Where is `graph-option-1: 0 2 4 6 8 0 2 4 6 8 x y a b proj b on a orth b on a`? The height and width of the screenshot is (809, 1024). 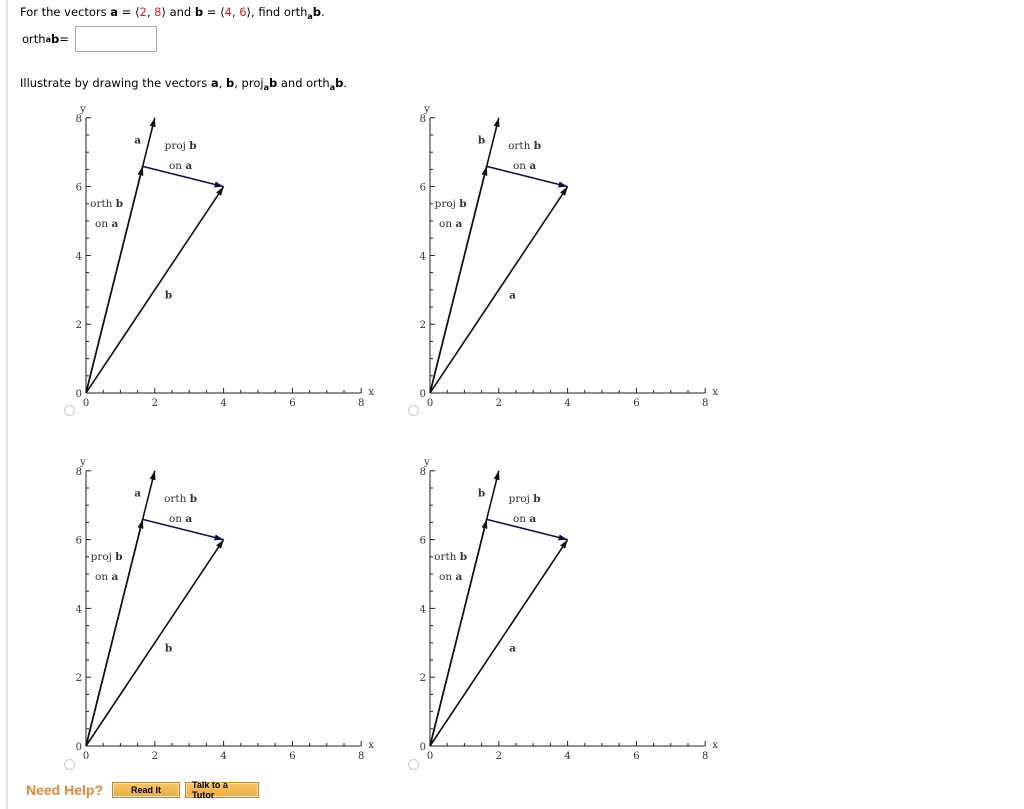 graph-option-1: 0 2 4 6 8 0 2 4 6 8 x y a b proj b on a orth b on a is located at coordinates (220, 257).